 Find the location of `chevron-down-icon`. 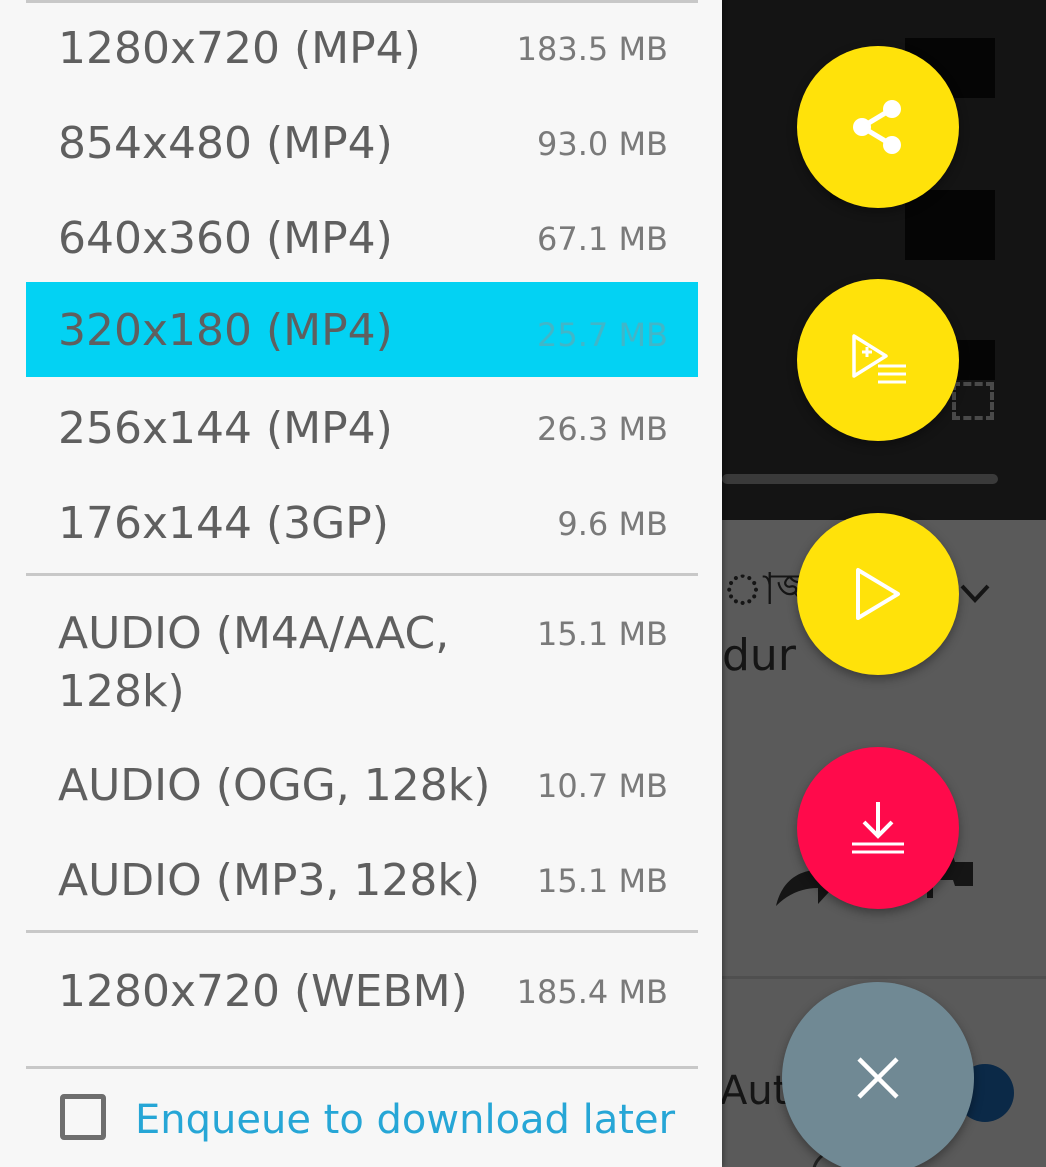

chevron-down-icon is located at coordinates (975, 593).